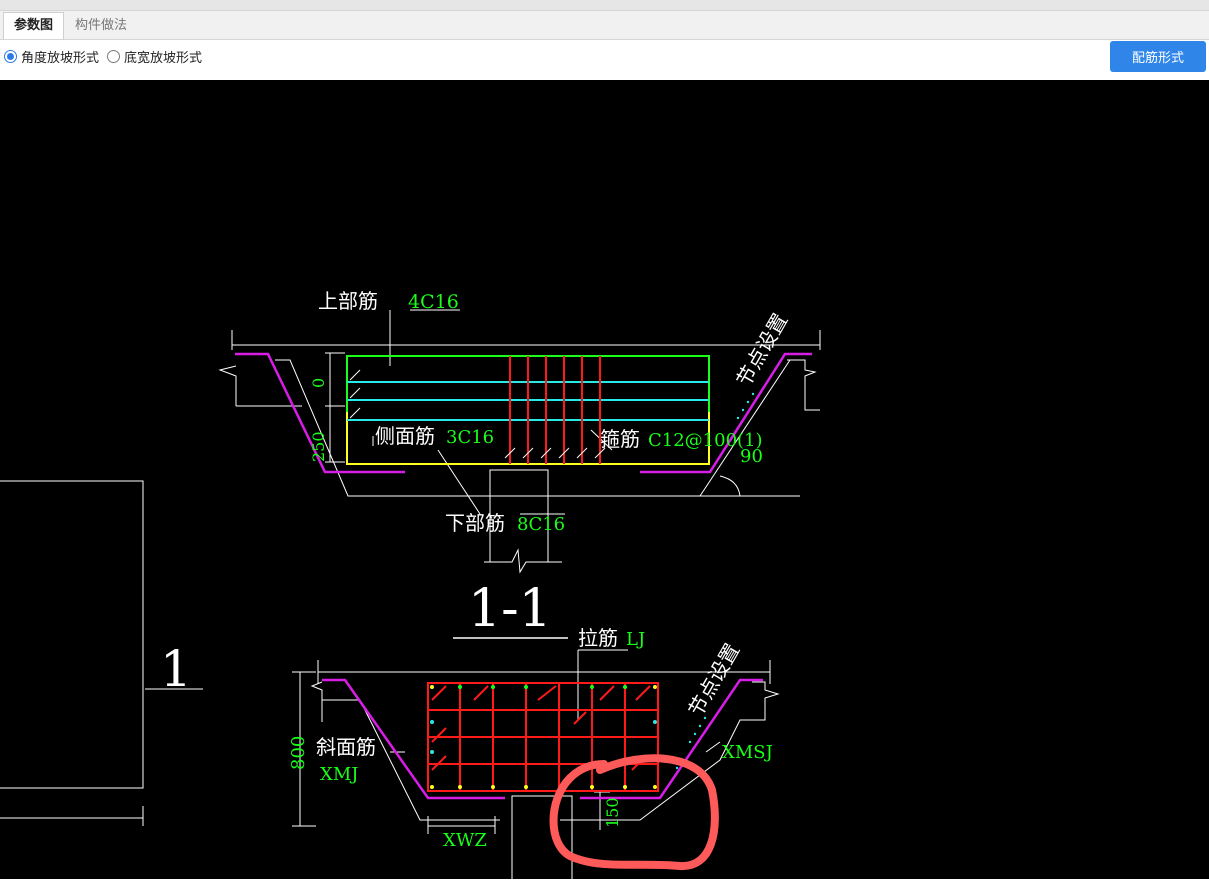  I want to click on incline-value: XMJ, so click(339, 774).